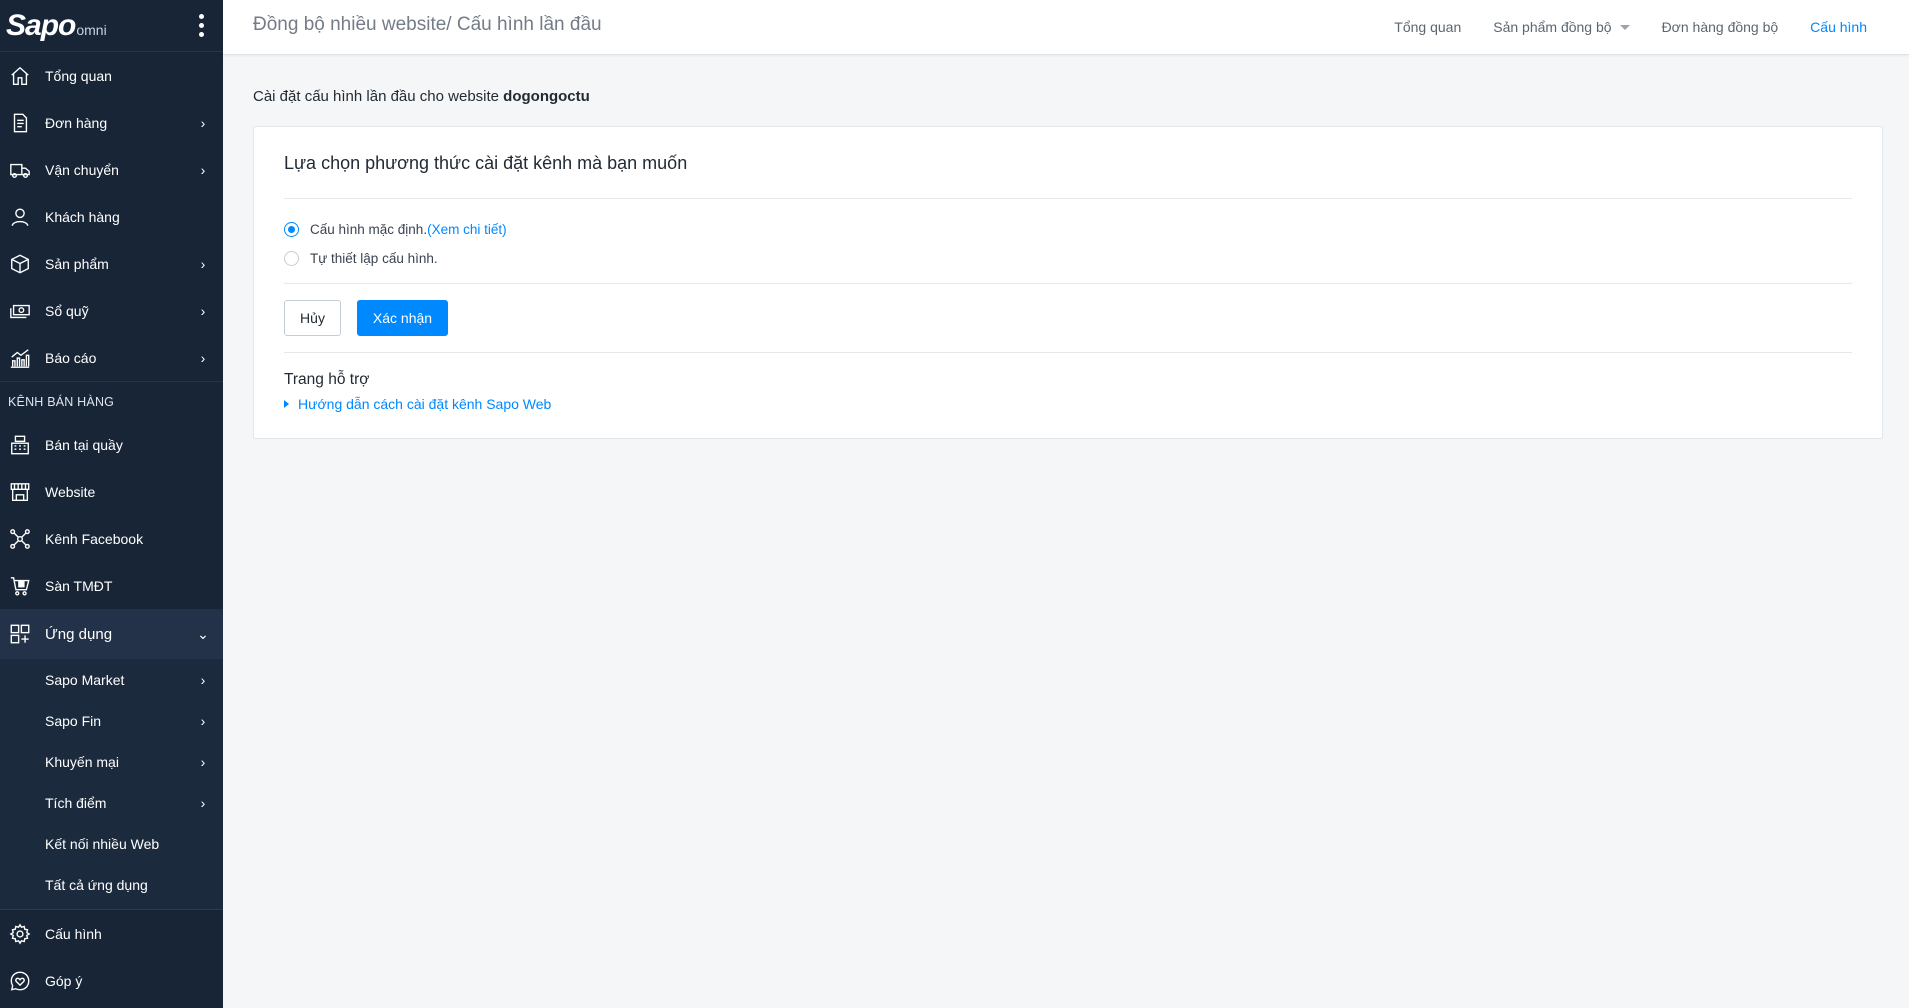 This screenshot has width=1909, height=1008. Describe the element at coordinates (1068, 229) in the screenshot. I see `option-default-config: Cấu hình mặc định. (Xem chi tiết)` at that location.